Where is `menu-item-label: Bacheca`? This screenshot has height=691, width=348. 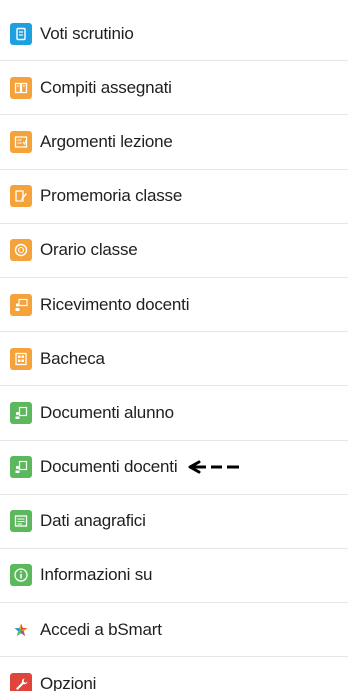 menu-item-label: Bacheca is located at coordinates (72, 358).